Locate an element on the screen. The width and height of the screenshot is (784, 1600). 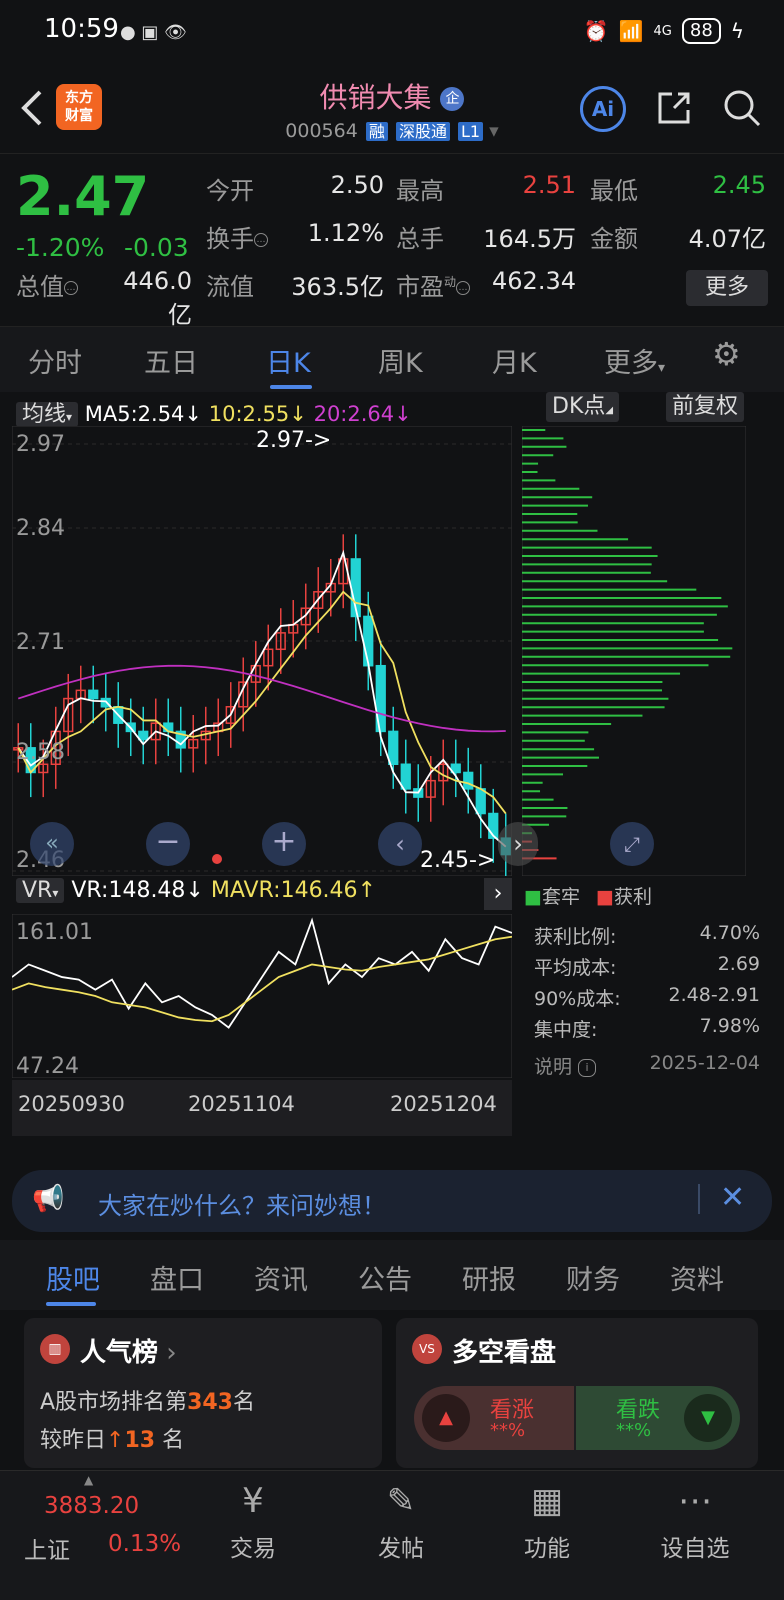
chevron-down-icon: ▾ is located at coordinates (494, 131).